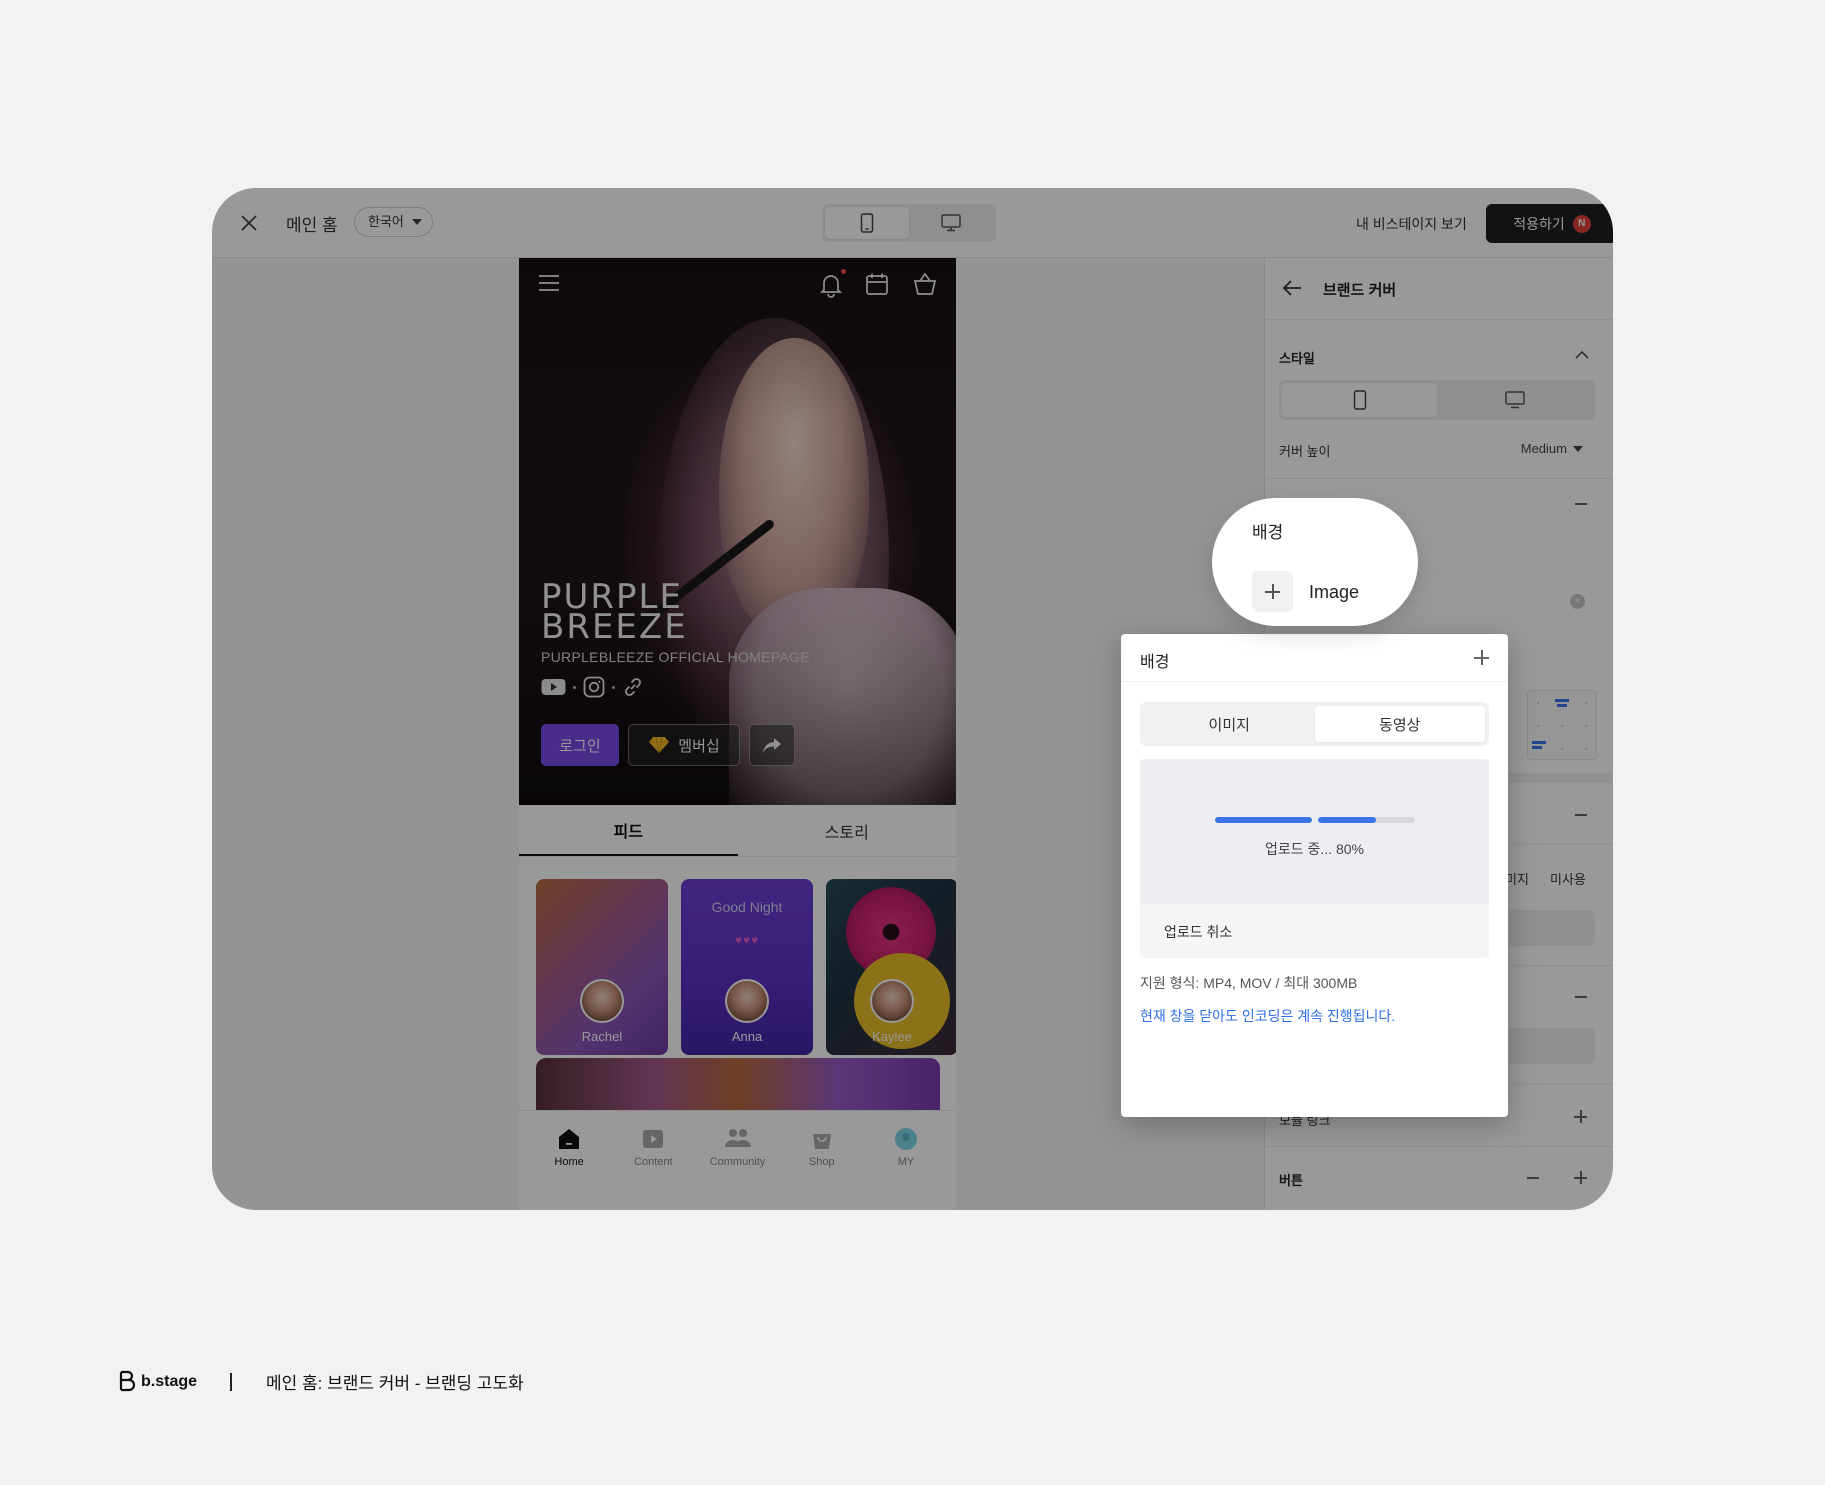 The width and height of the screenshot is (1825, 1485). What do you see at coordinates (1314, 681) in the screenshot?
I see `divider` at bounding box center [1314, 681].